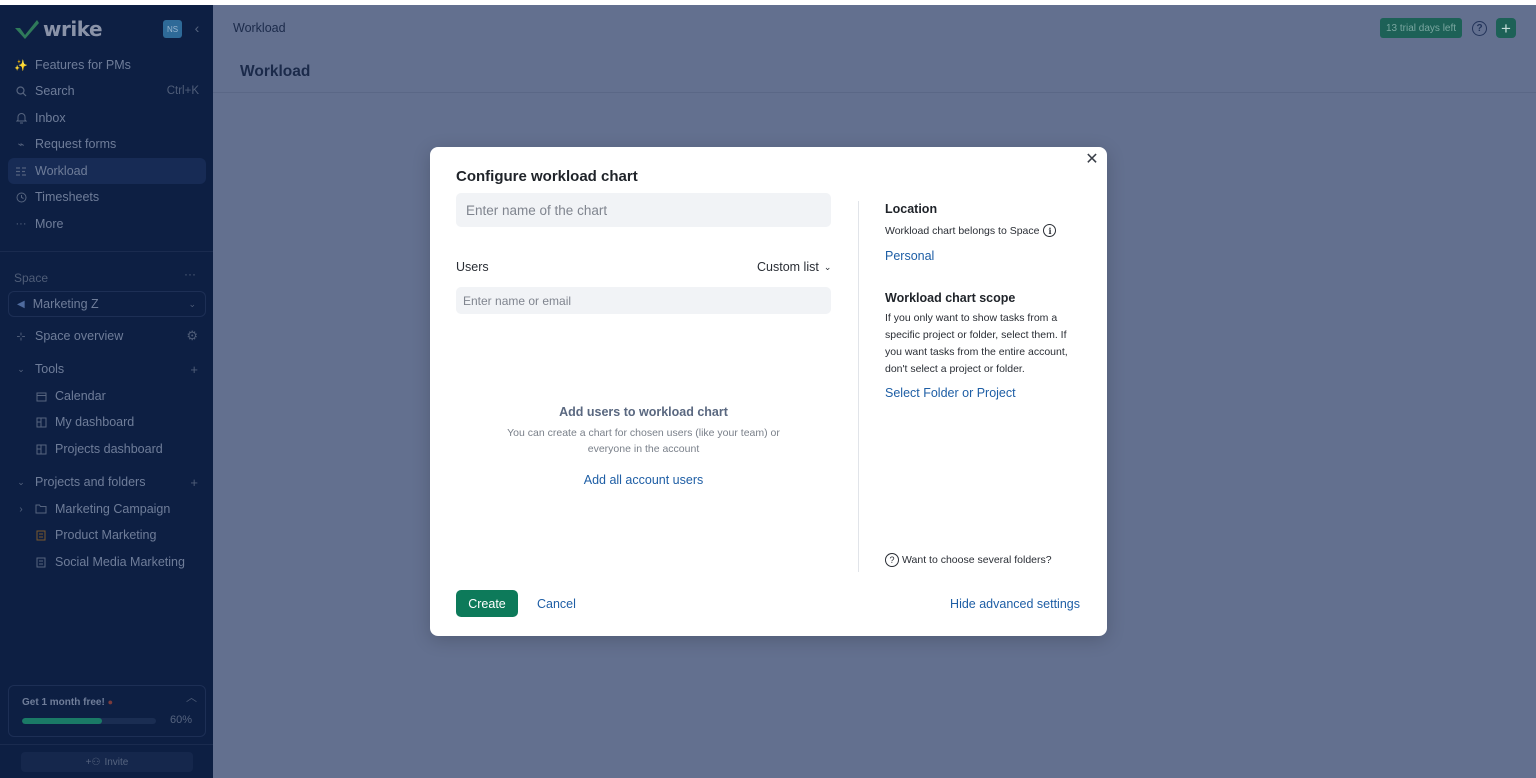  I want to click on promo-progress, so click(89, 721).